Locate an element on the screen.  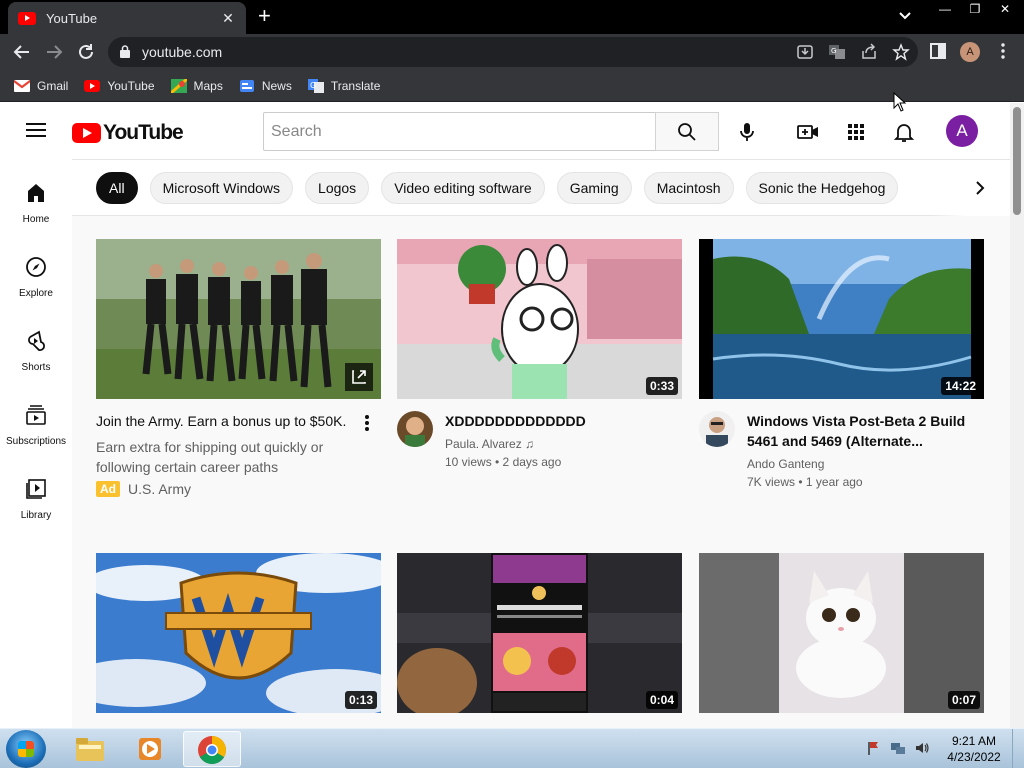
ad-title: Join the Army. Earn a bonus up to $50K. is located at coordinates (226, 421).